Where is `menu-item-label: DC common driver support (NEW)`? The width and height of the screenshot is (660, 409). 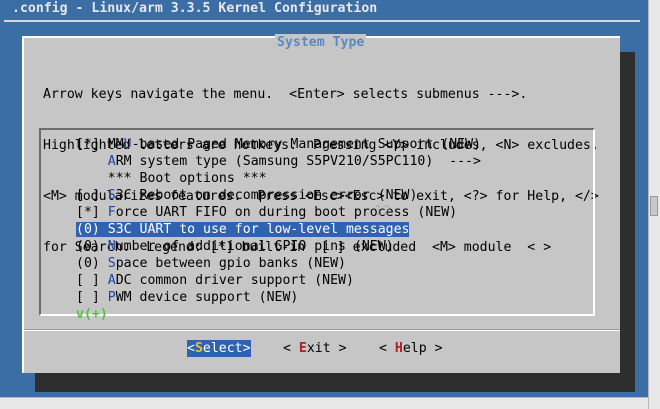 menu-item-label: DC common driver support (NEW) is located at coordinates (234, 280).